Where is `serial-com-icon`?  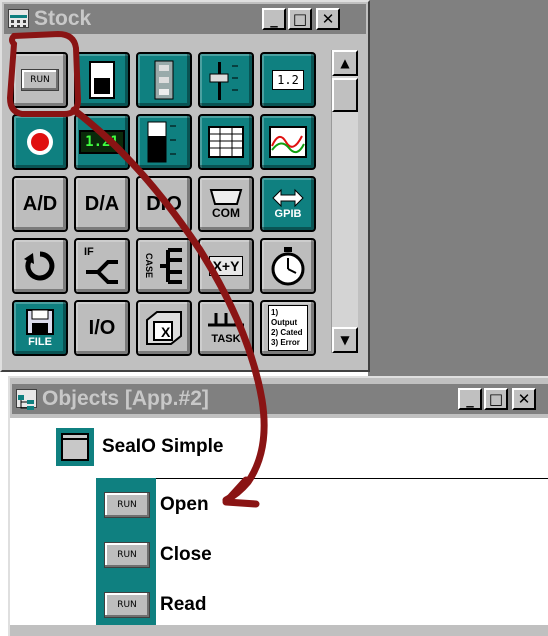 serial-com-icon is located at coordinates (226, 197).